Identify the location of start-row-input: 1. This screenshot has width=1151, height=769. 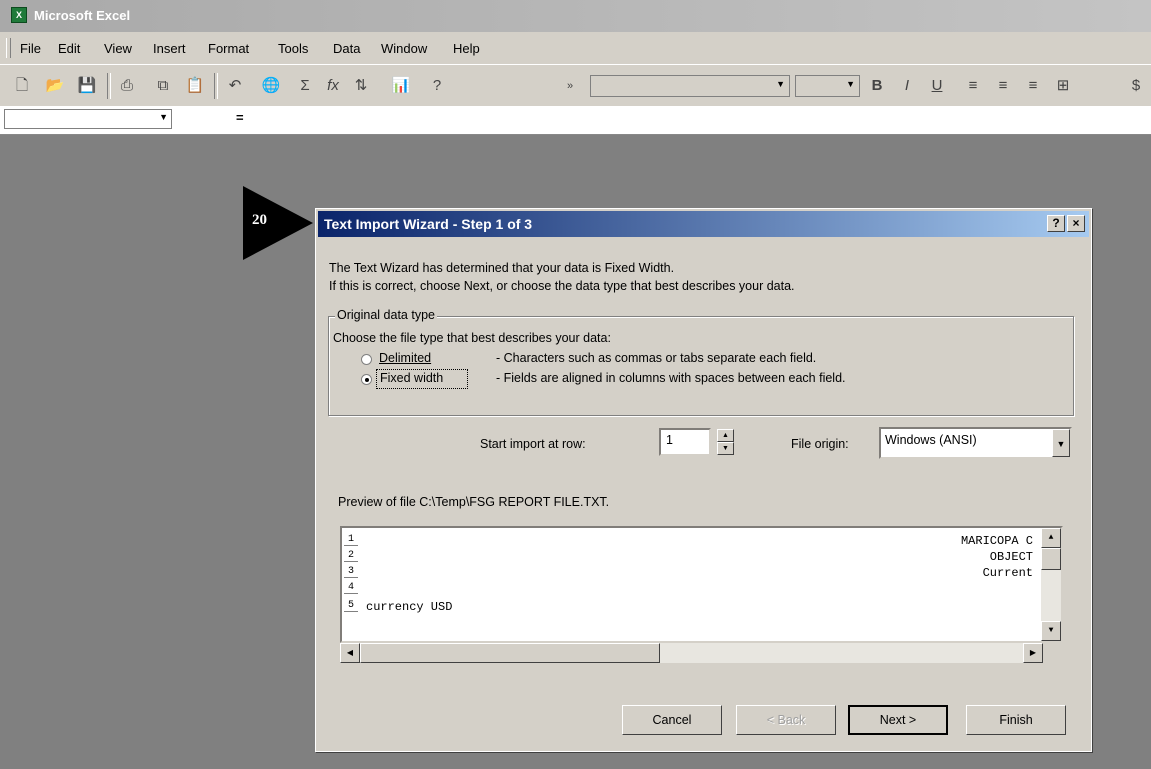
(685, 442).